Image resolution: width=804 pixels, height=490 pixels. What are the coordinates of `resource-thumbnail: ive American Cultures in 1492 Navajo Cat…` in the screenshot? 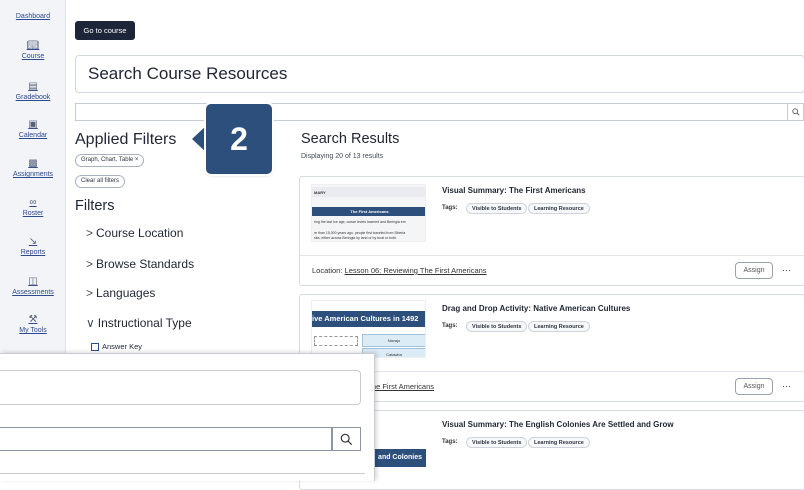 It's located at (368, 329).